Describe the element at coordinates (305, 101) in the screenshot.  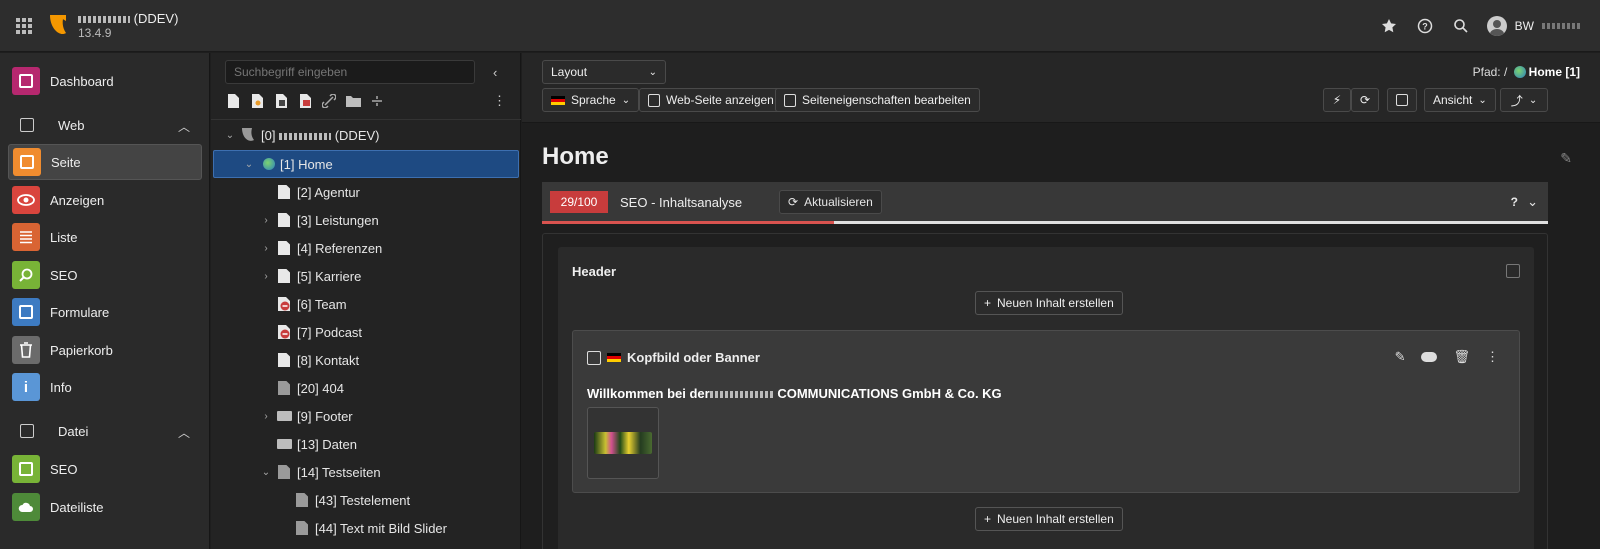
I see `new-page-shortcut-icon` at that location.